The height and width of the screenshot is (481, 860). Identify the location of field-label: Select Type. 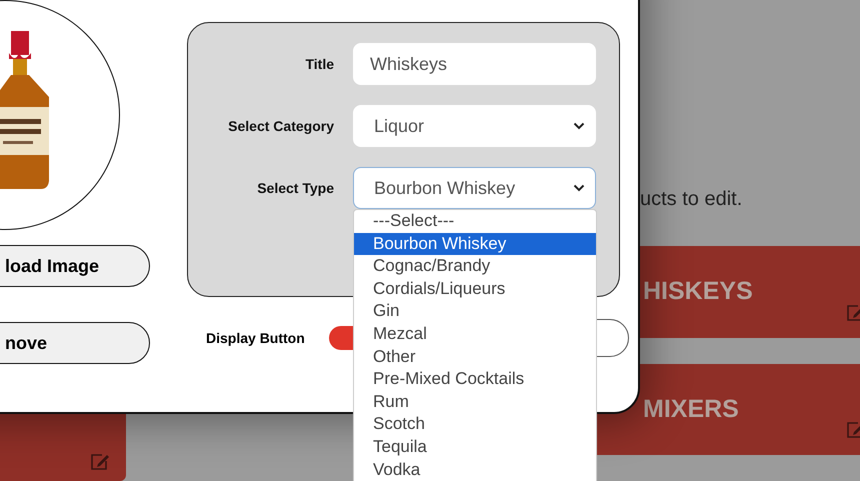
(295, 188).